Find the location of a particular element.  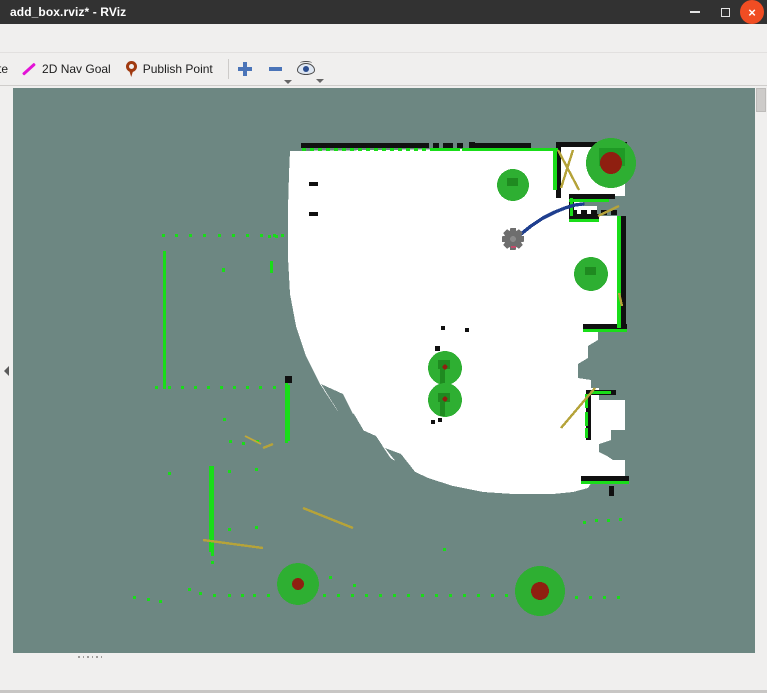

maximize-button is located at coordinates (725, 12).